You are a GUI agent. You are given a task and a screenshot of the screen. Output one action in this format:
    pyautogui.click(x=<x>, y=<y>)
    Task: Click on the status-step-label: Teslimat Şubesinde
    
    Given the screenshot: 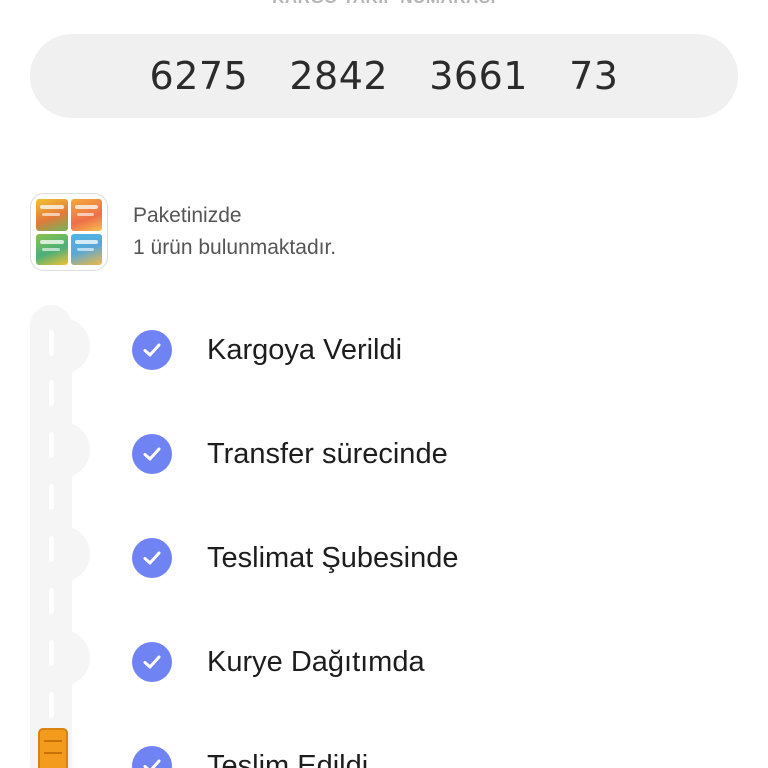 What is the action you would take?
    pyautogui.click(x=333, y=557)
    